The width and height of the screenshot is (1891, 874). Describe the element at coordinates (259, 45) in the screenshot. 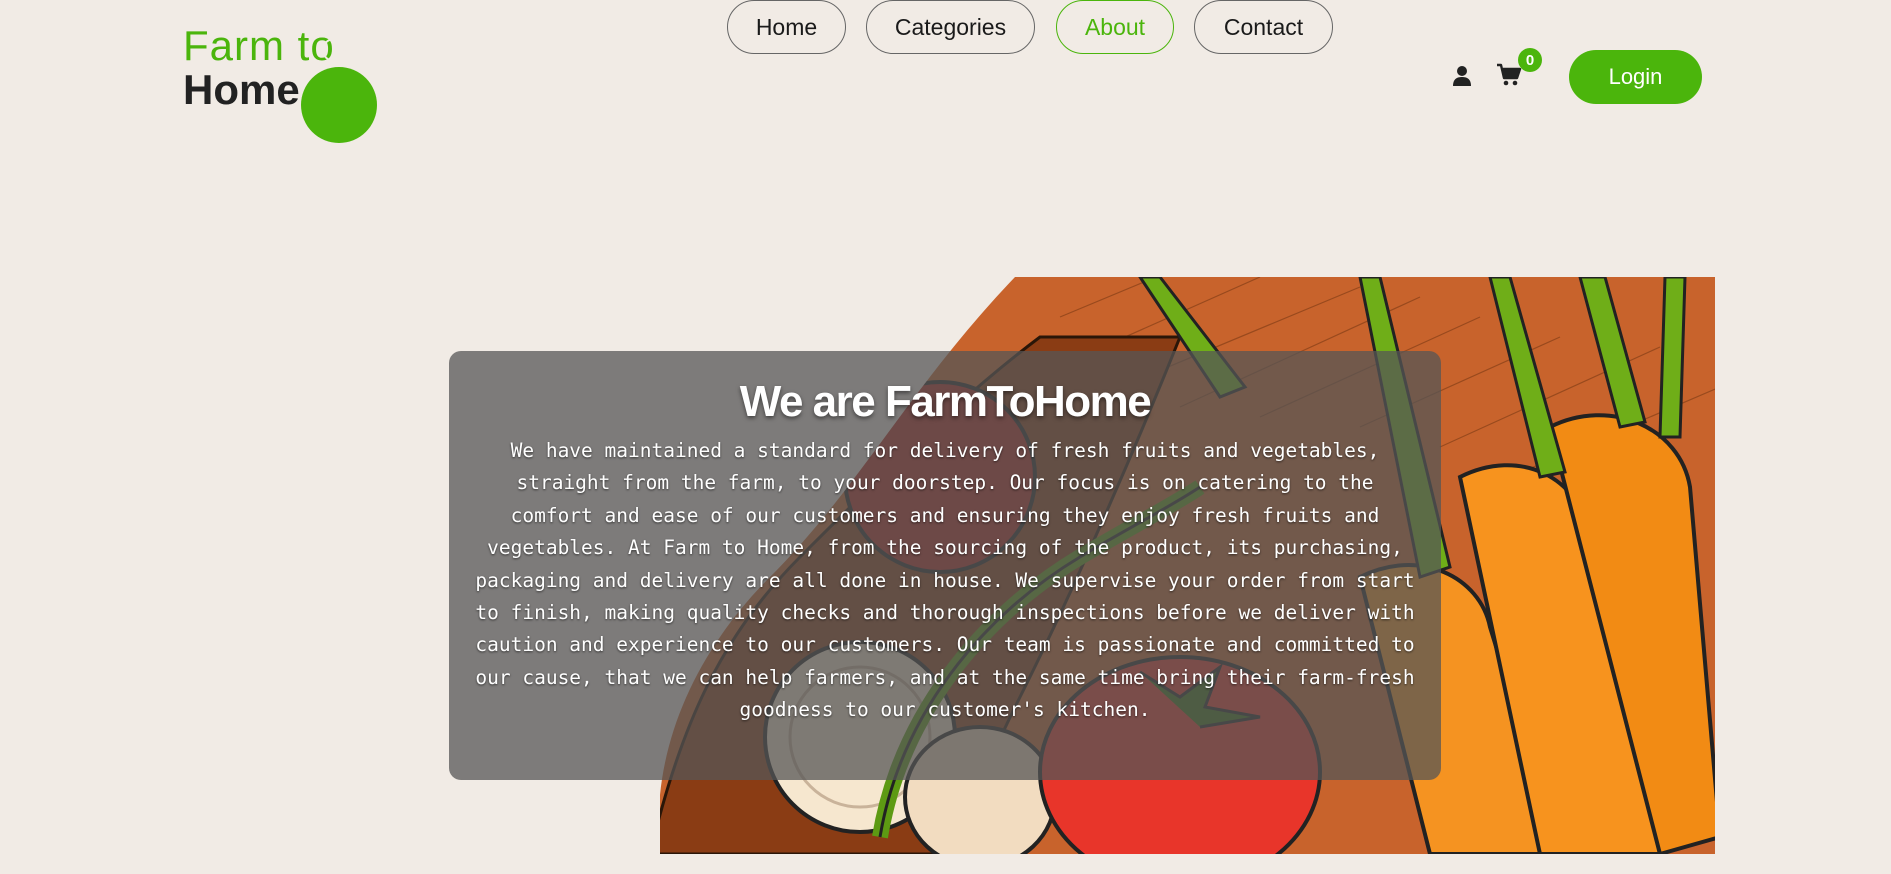

I see `logo-line-1: Farm to` at that location.